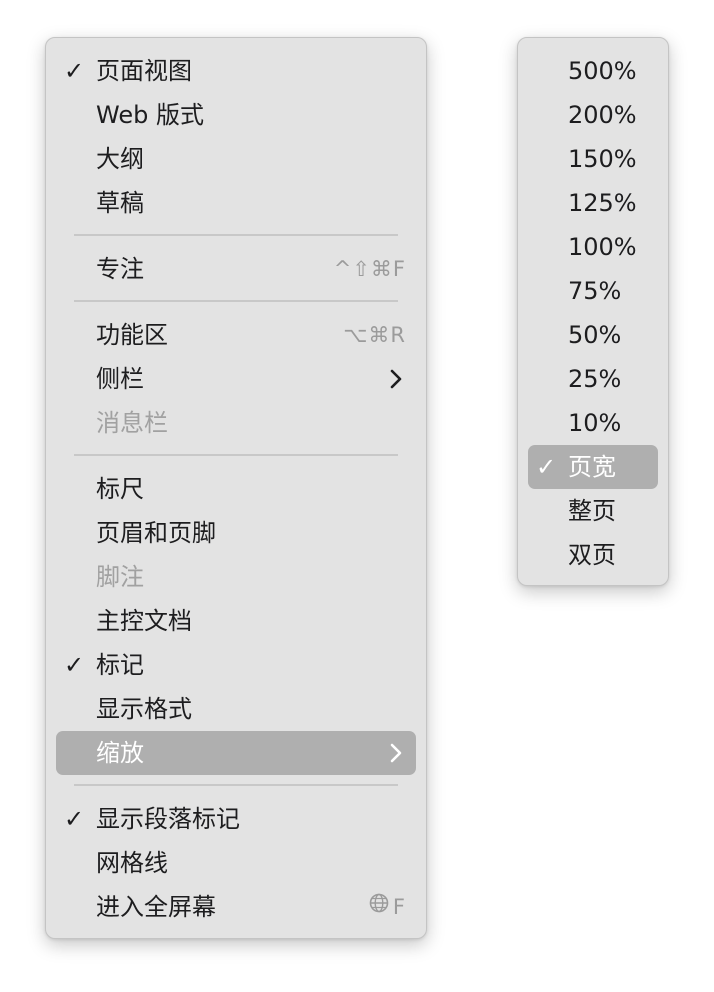 The image size is (714, 992). What do you see at coordinates (168, 819) in the screenshot?
I see `menu-item-label: 显示段落标记` at bounding box center [168, 819].